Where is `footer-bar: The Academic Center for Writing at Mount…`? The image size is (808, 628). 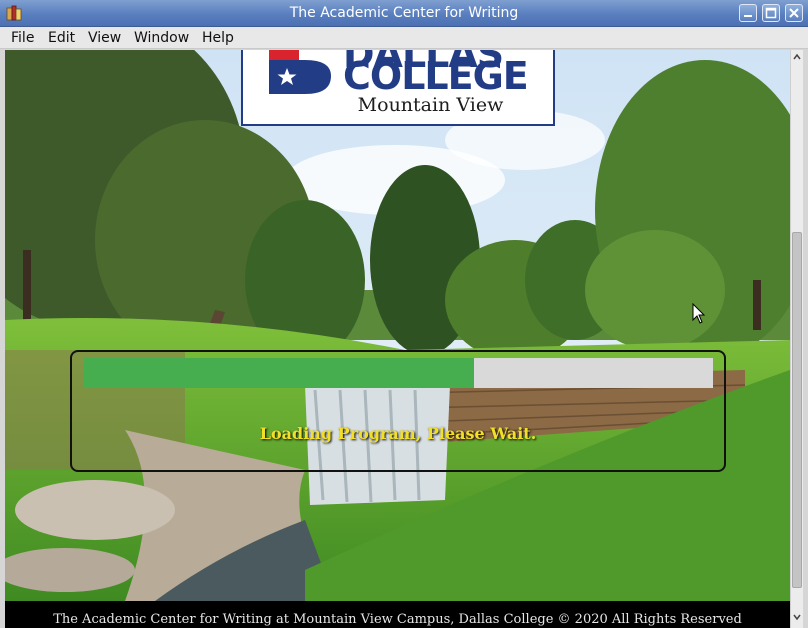
footer-bar: The Academic Center for Writing at Mount… is located at coordinates (397, 614).